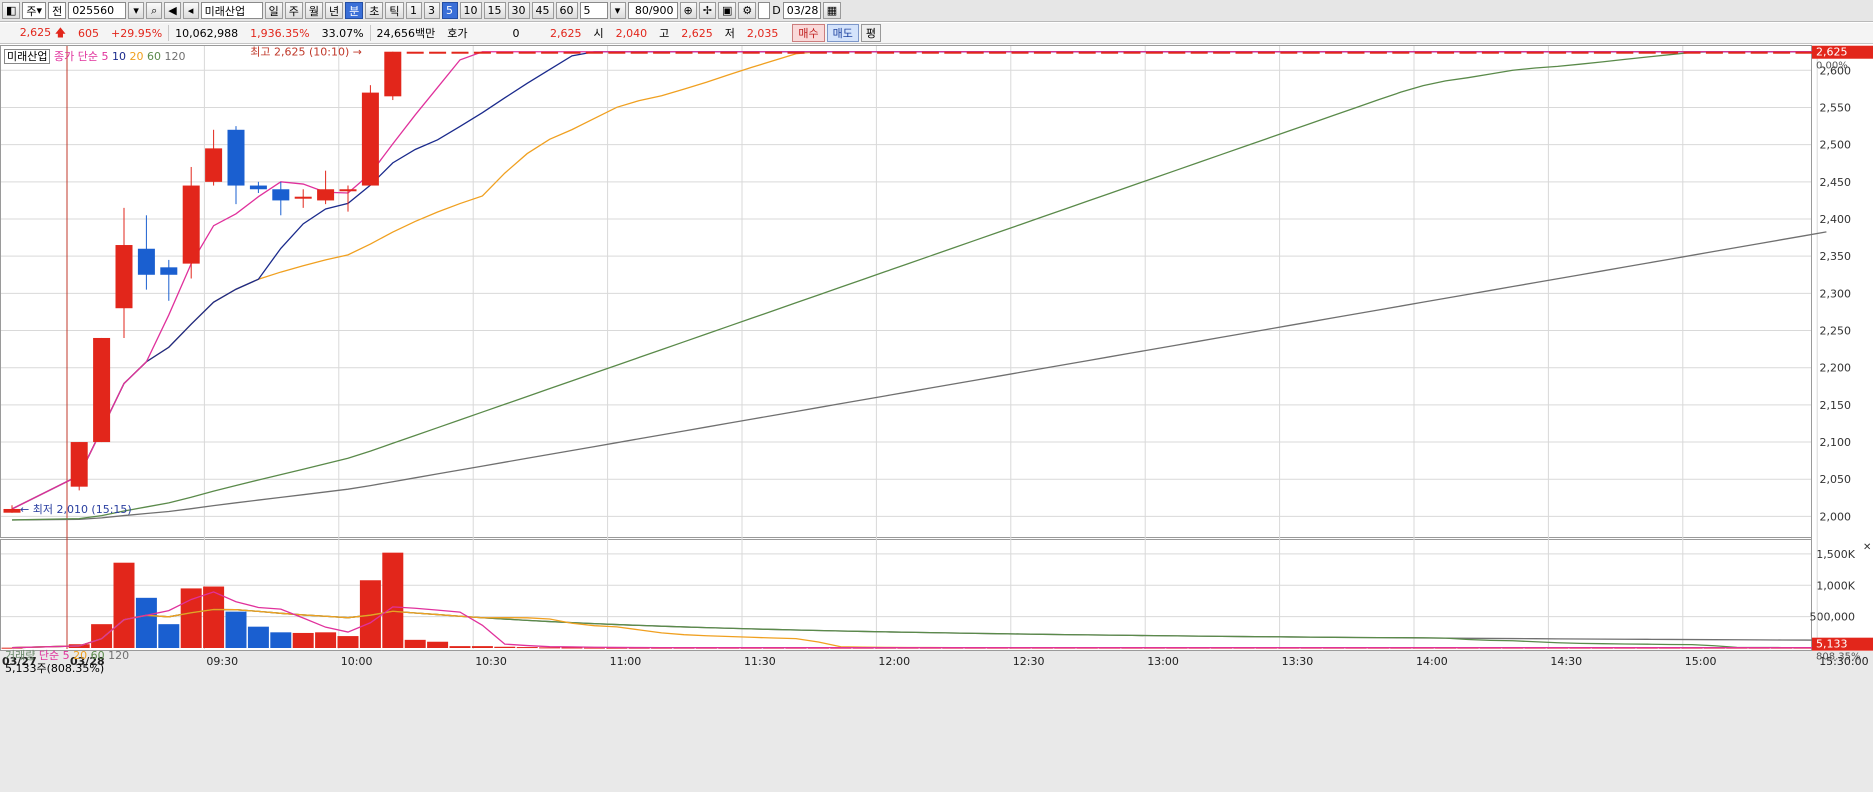 The width and height of the screenshot is (1873, 792). I want to click on buy-button: 매수, so click(808, 33).